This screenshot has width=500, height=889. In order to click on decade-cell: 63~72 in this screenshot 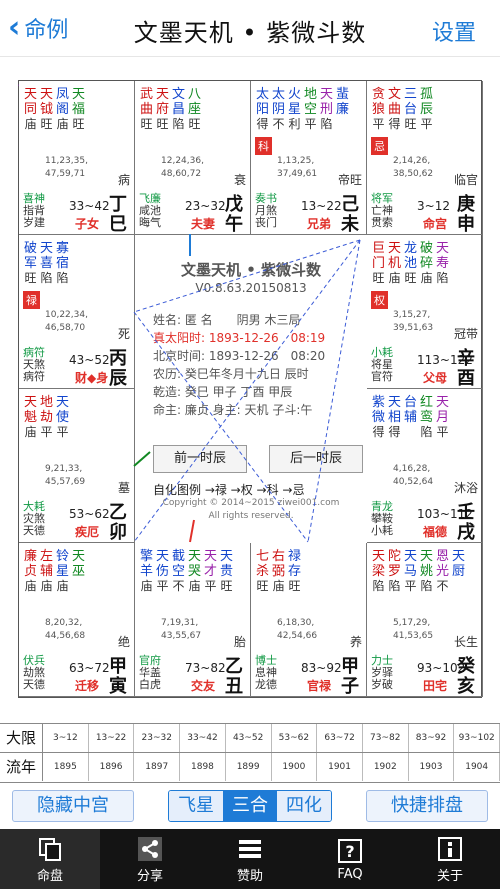, I will do `click(340, 738)`.